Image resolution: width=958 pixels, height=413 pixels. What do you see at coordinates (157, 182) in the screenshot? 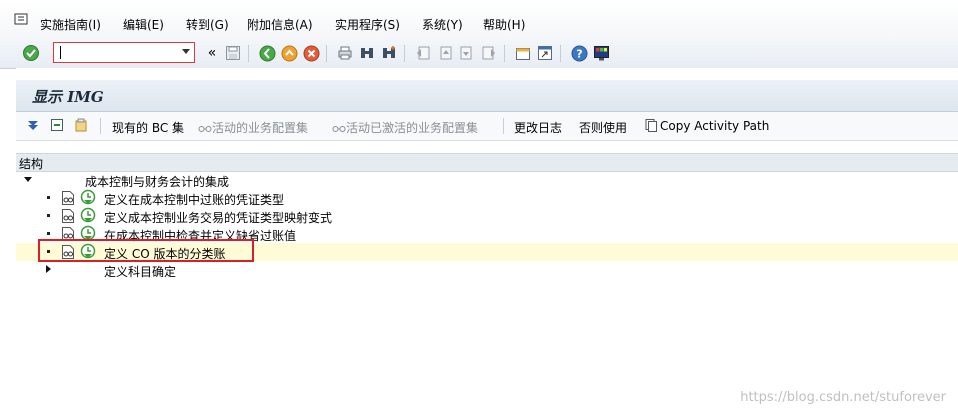
I see `tree-root-label: 成本控制与财务会计的集成` at bounding box center [157, 182].